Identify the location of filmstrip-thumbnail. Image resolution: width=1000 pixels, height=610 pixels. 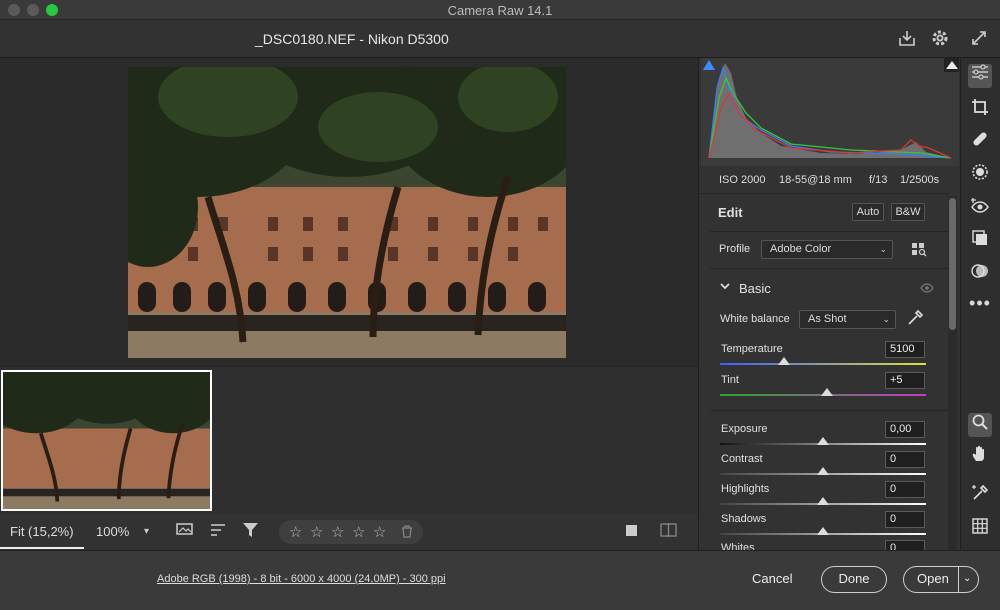
(106, 440).